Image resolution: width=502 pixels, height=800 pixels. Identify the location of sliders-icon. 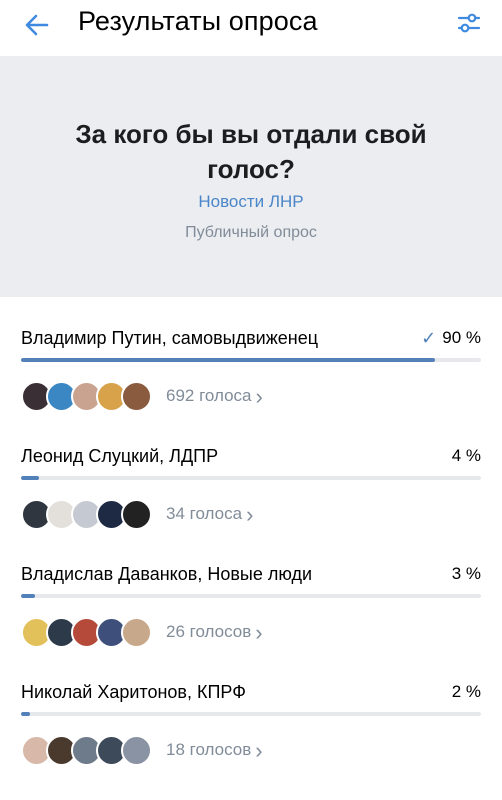
(469, 23).